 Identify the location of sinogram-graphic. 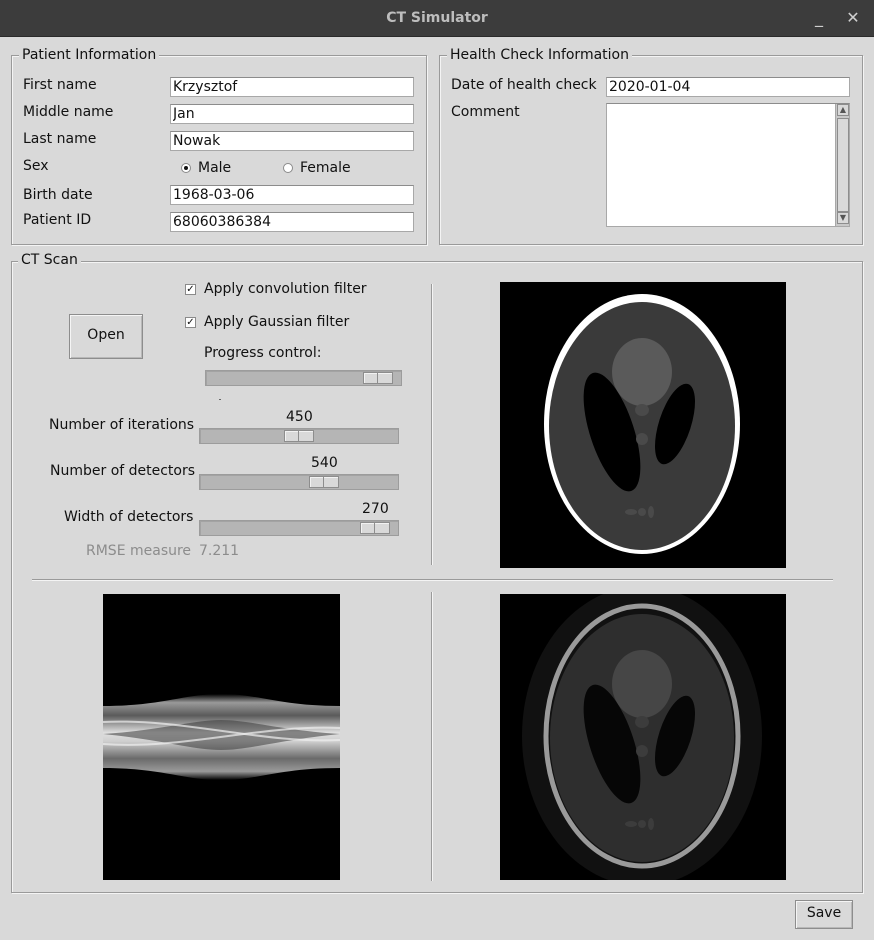
(221, 737).